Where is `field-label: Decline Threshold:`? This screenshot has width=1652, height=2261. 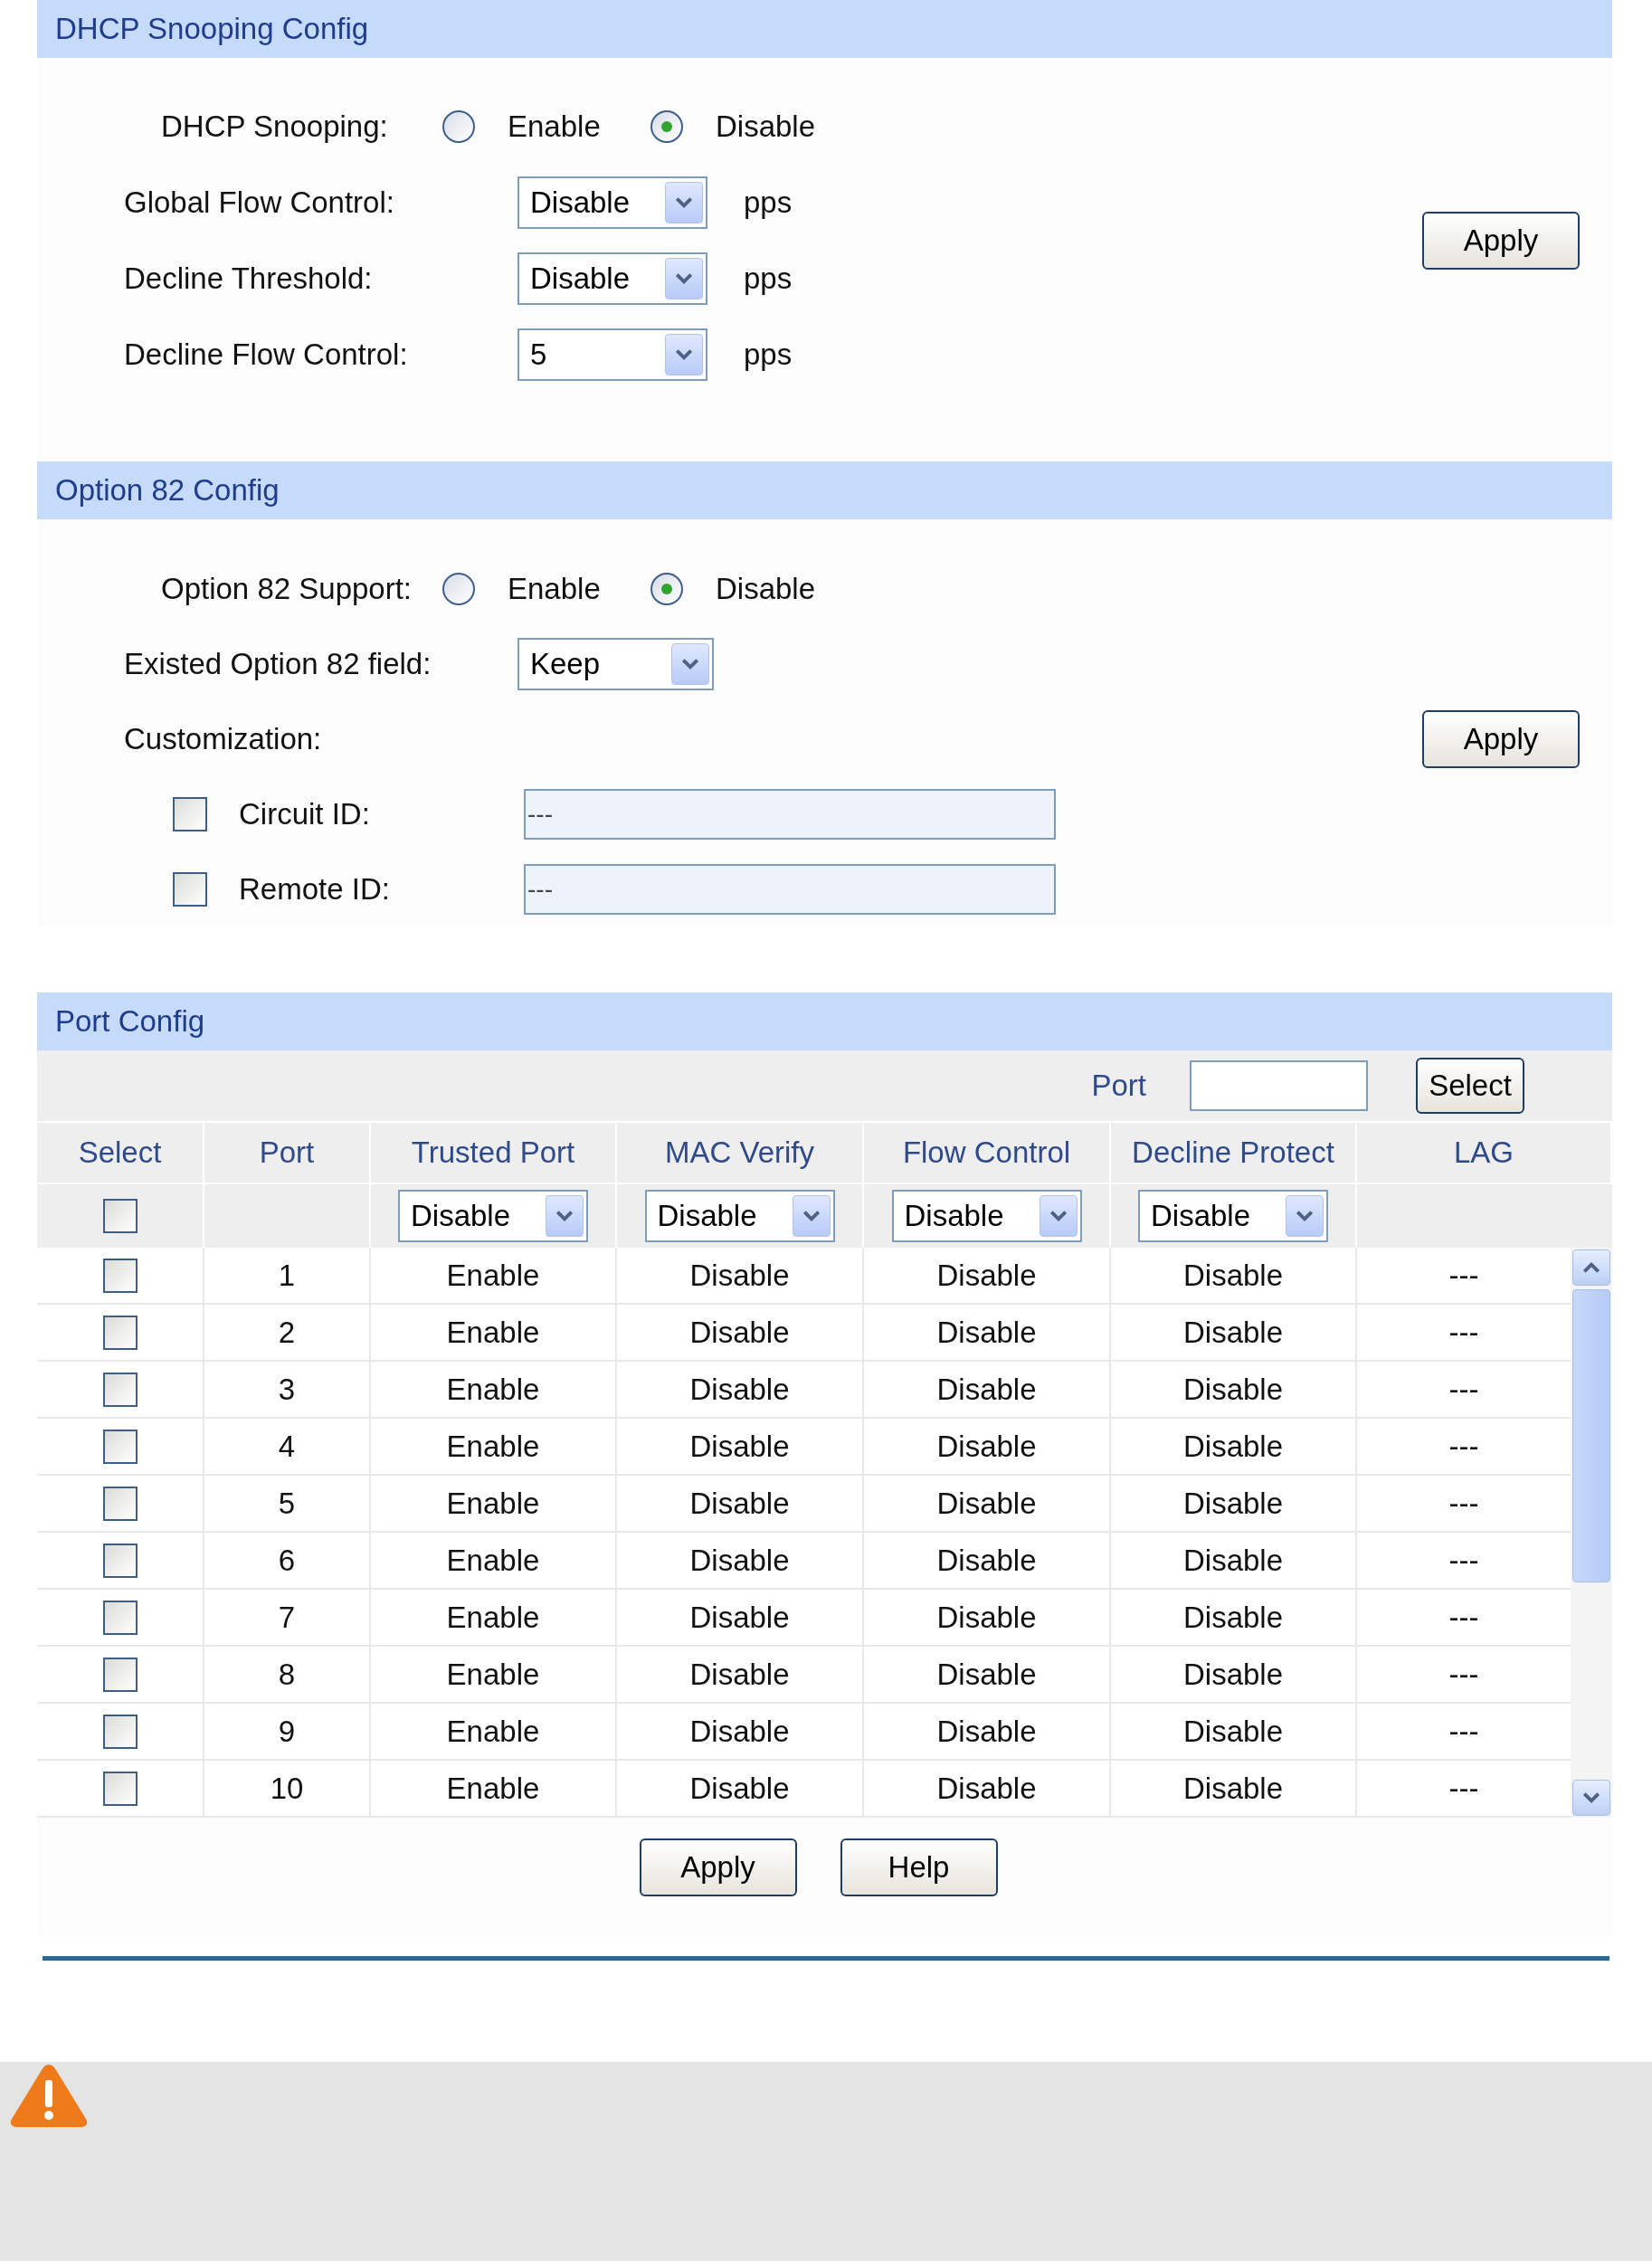
field-label: Decline Threshold: is located at coordinates (249, 279).